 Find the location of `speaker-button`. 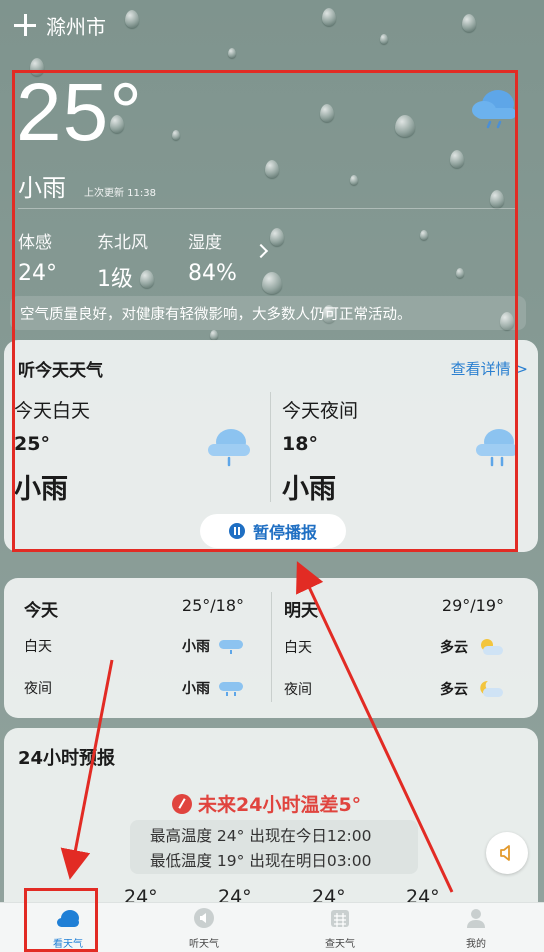

speaker-button is located at coordinates (507, 853).